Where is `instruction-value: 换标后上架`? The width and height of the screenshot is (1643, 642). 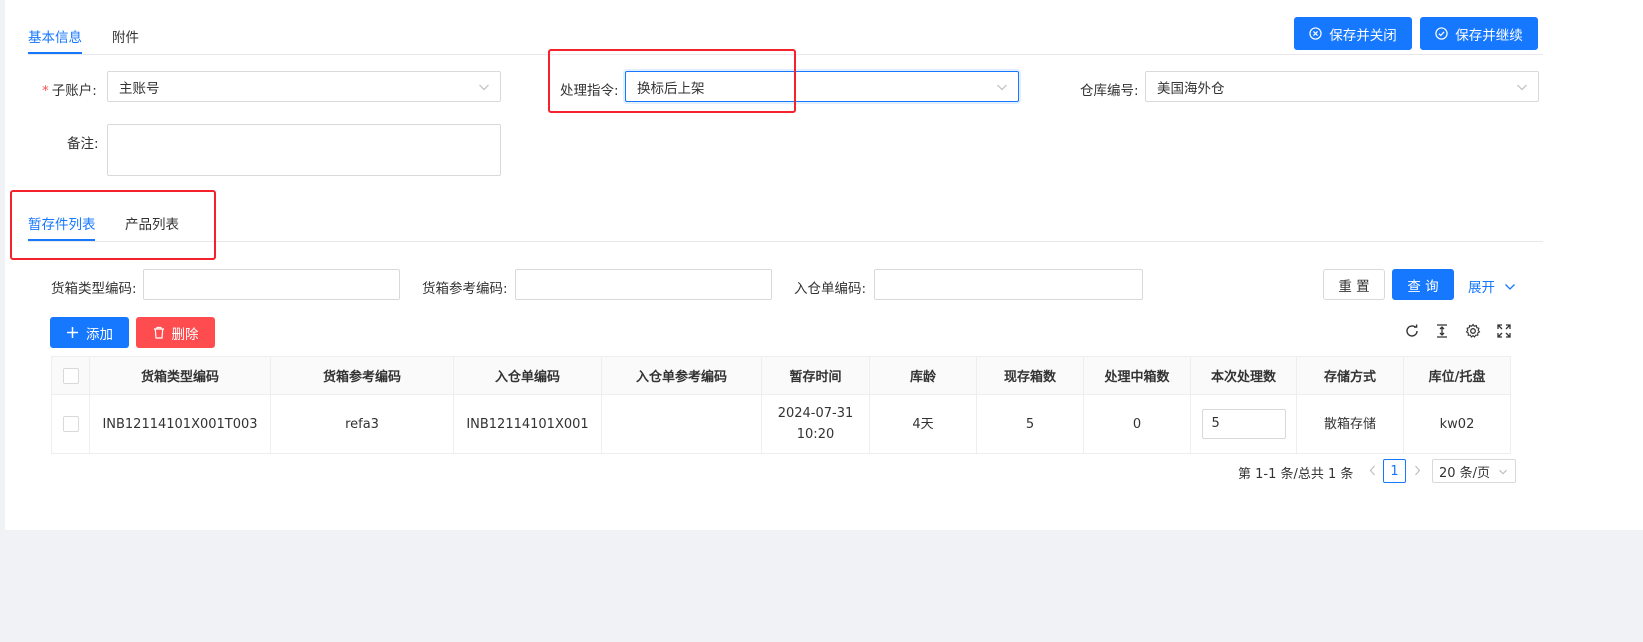
instruction-value: 换标后上架 is located at coordinates (671, 88).